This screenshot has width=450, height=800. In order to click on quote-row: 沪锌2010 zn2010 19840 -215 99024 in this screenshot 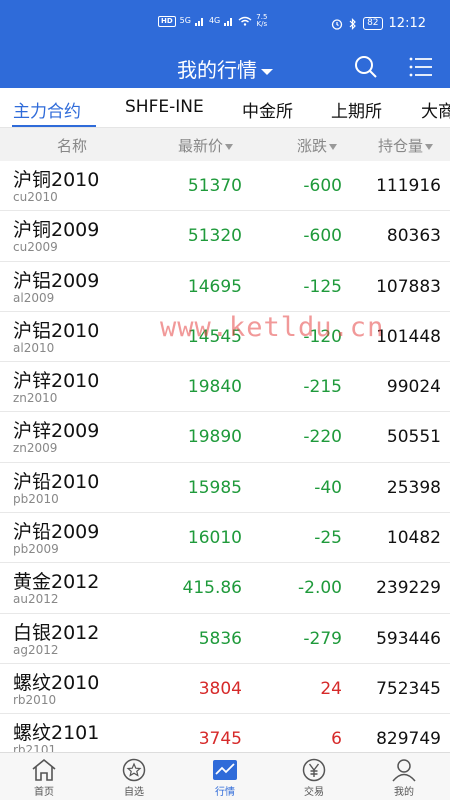, I will do `click(225, 387)`.